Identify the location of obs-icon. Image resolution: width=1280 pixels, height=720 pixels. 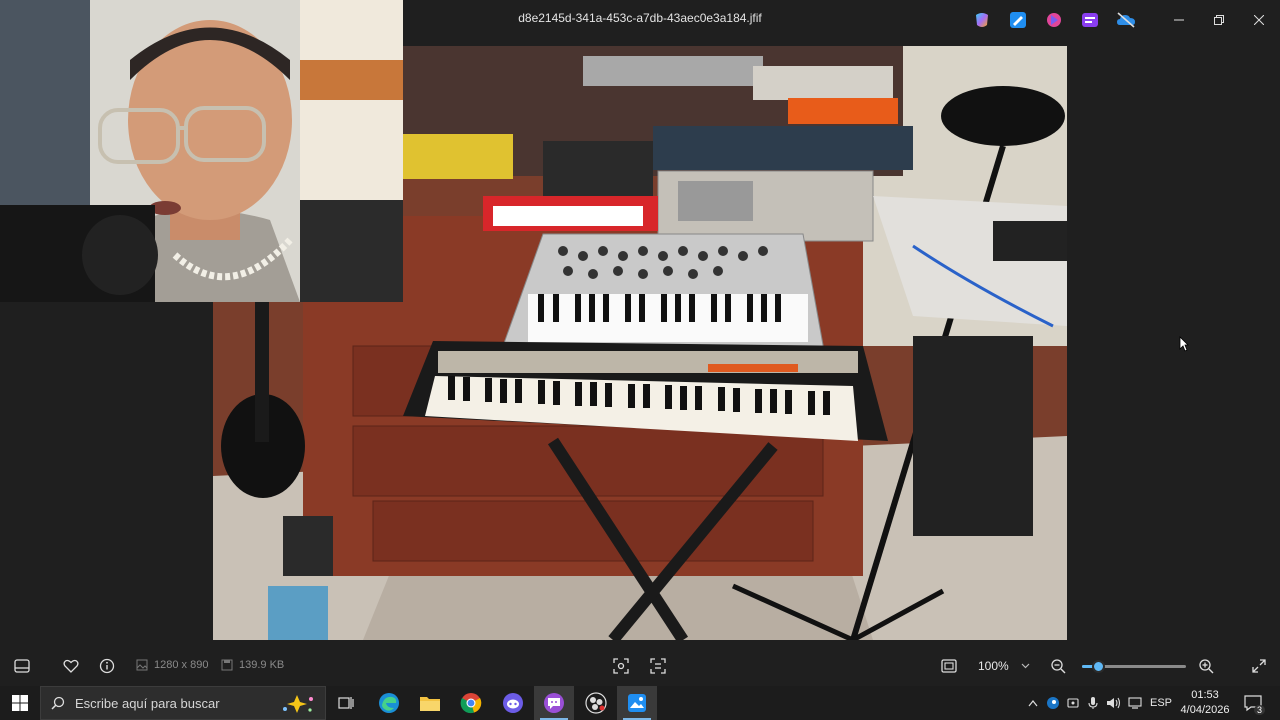
(596, 703).